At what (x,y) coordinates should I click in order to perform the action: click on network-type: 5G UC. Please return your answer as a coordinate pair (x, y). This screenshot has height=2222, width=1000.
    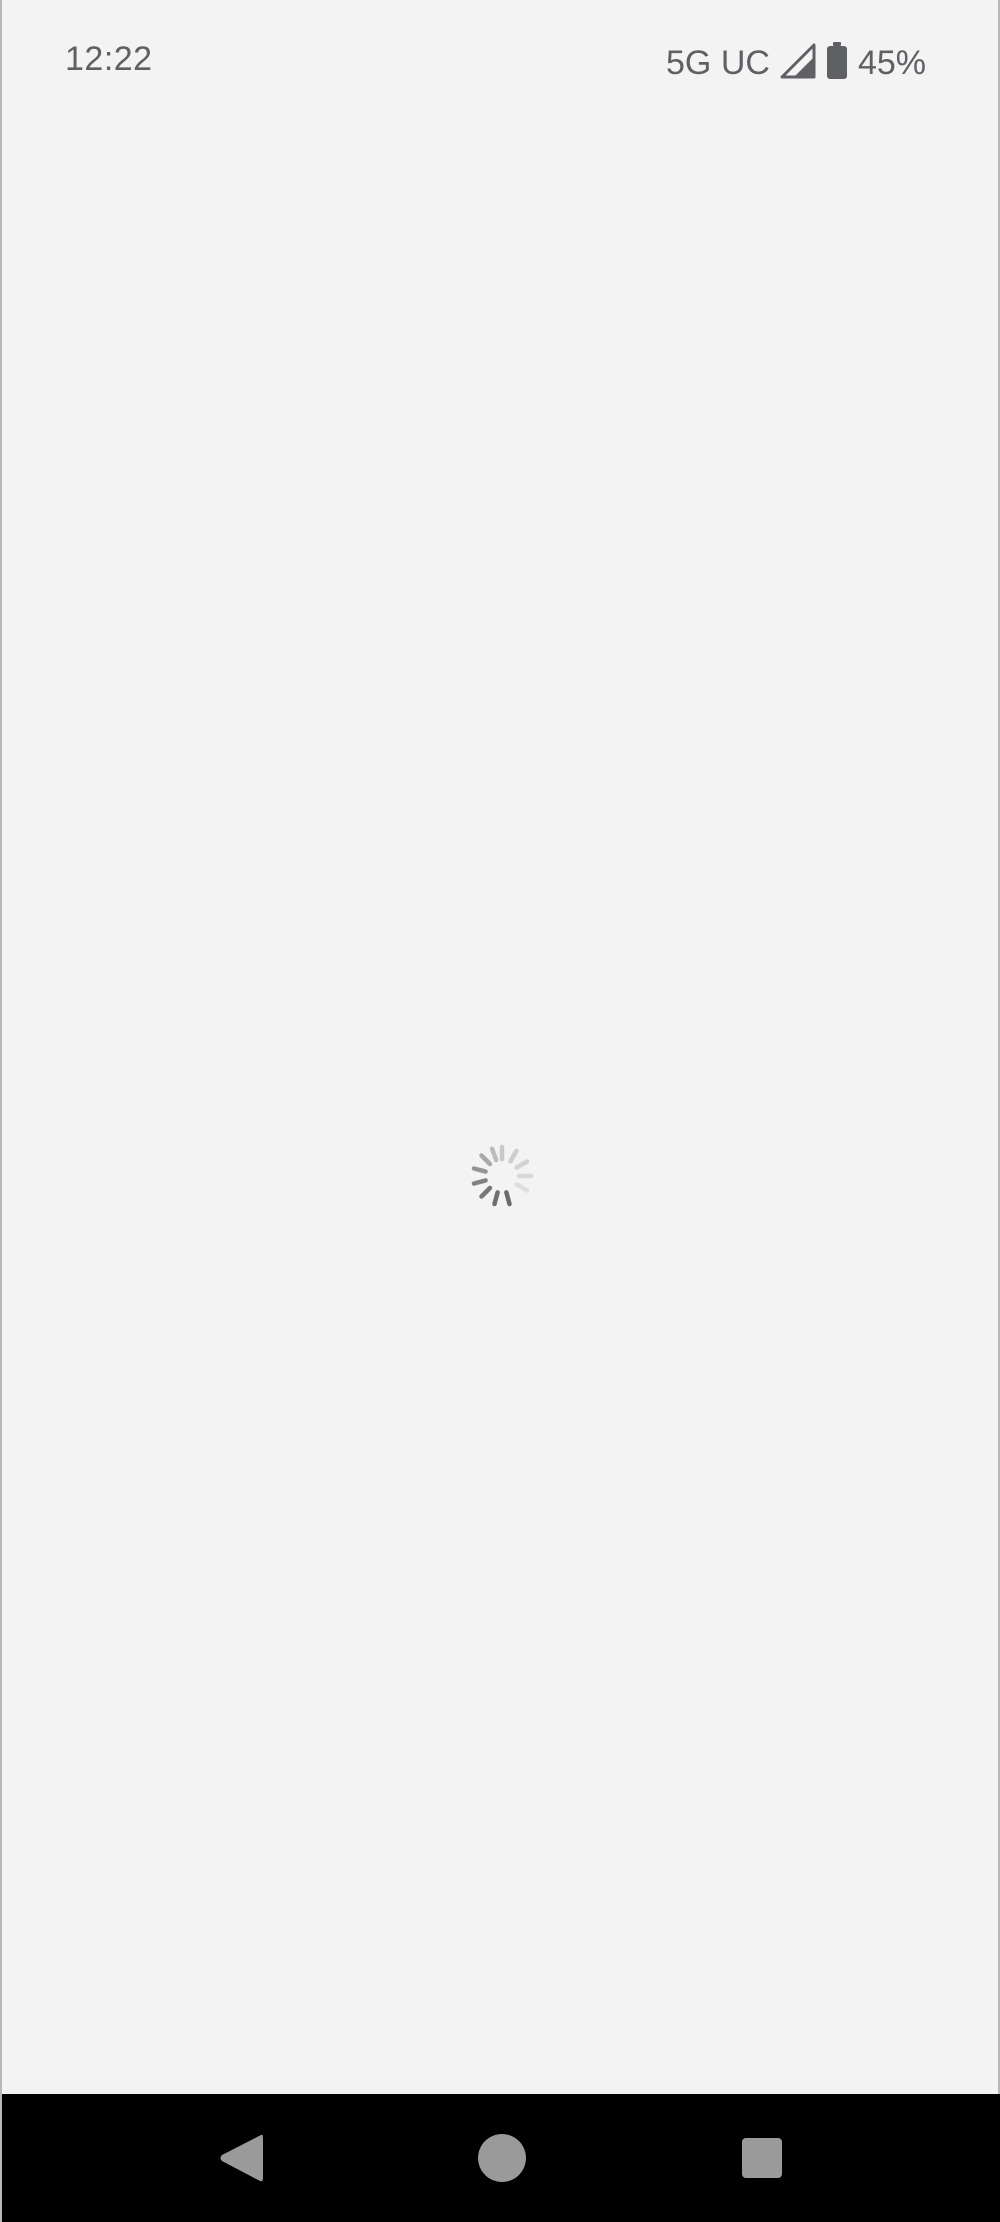
    Looking at the image, I should click on (718, 62).